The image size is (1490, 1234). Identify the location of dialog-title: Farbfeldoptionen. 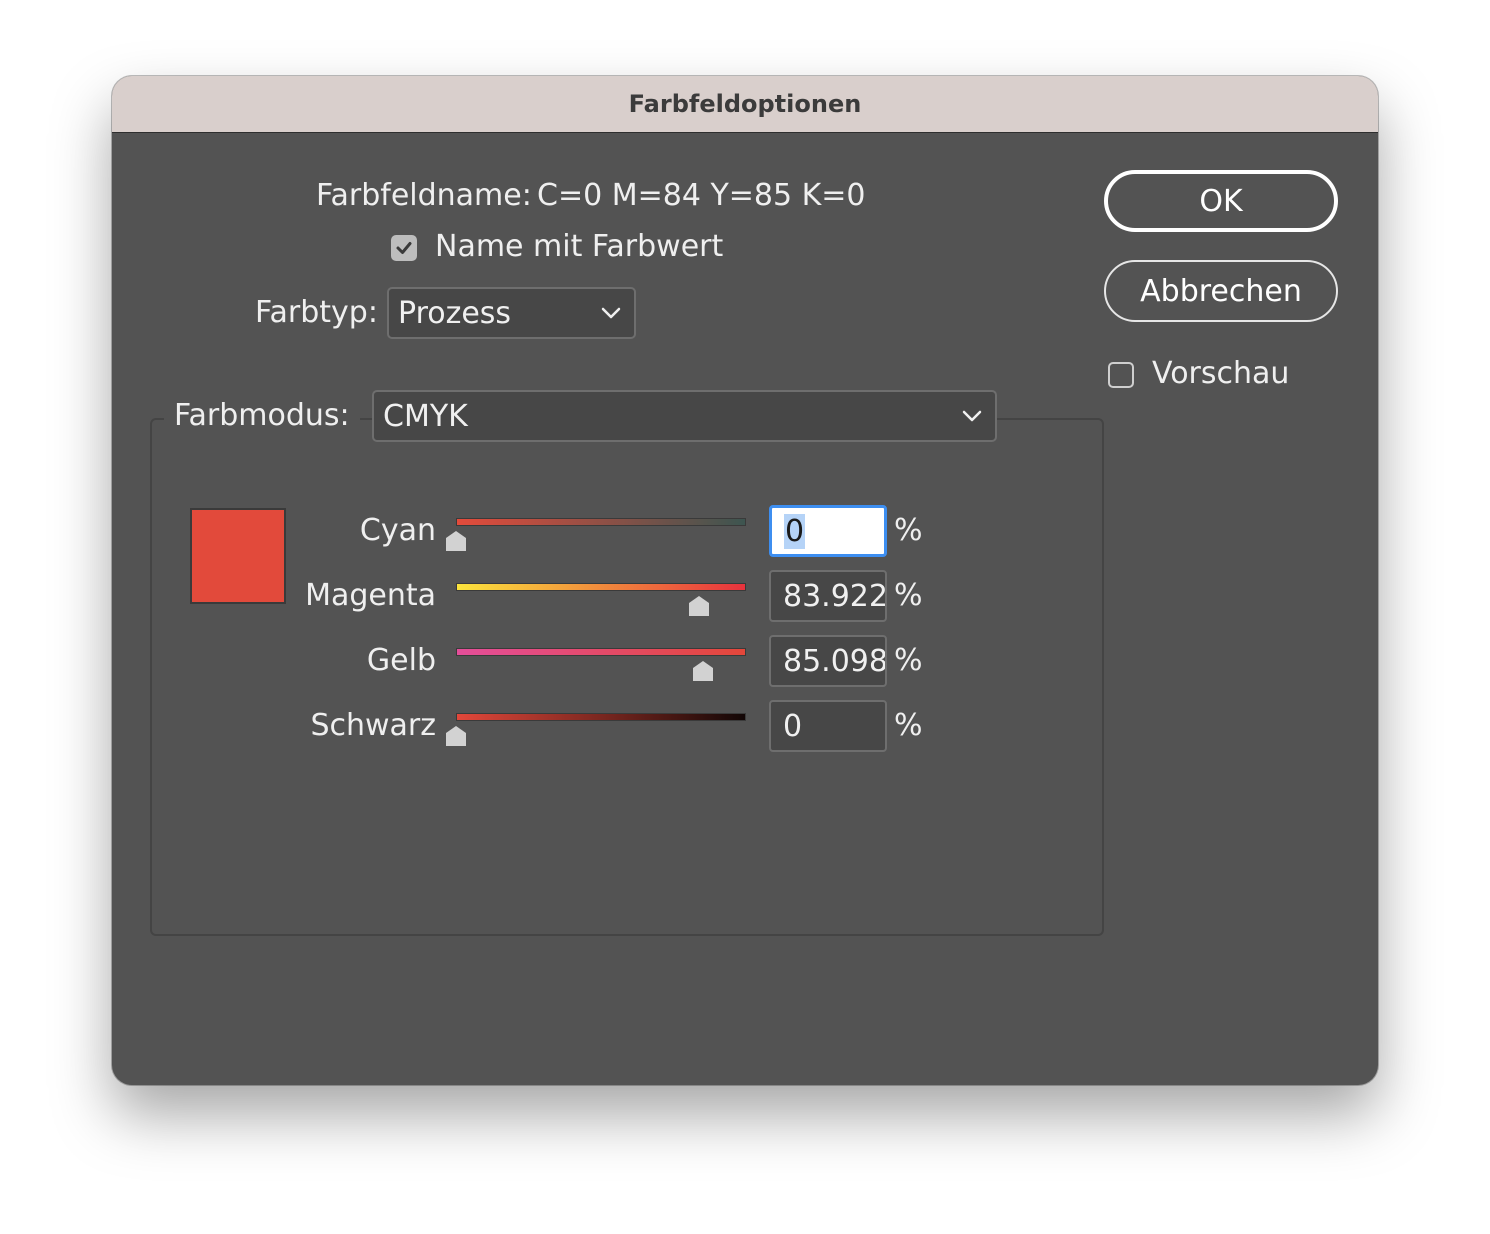
(745, 104).